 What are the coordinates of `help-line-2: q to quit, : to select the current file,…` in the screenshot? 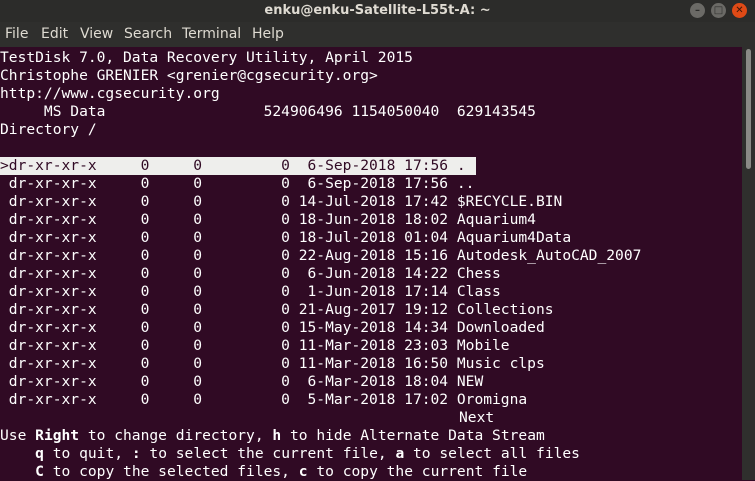 It's located at (307, 453).